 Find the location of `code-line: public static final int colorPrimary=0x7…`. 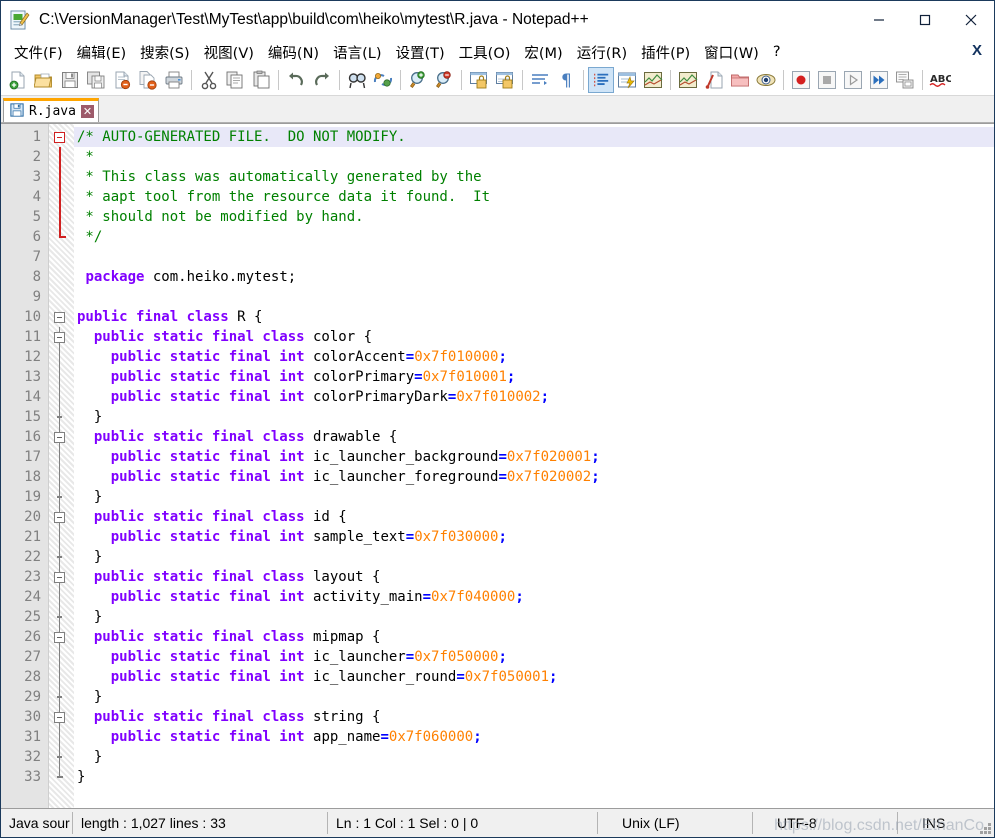

code-line: public static final int colorPrimary=0x7… is located at coordinates (534, 377).